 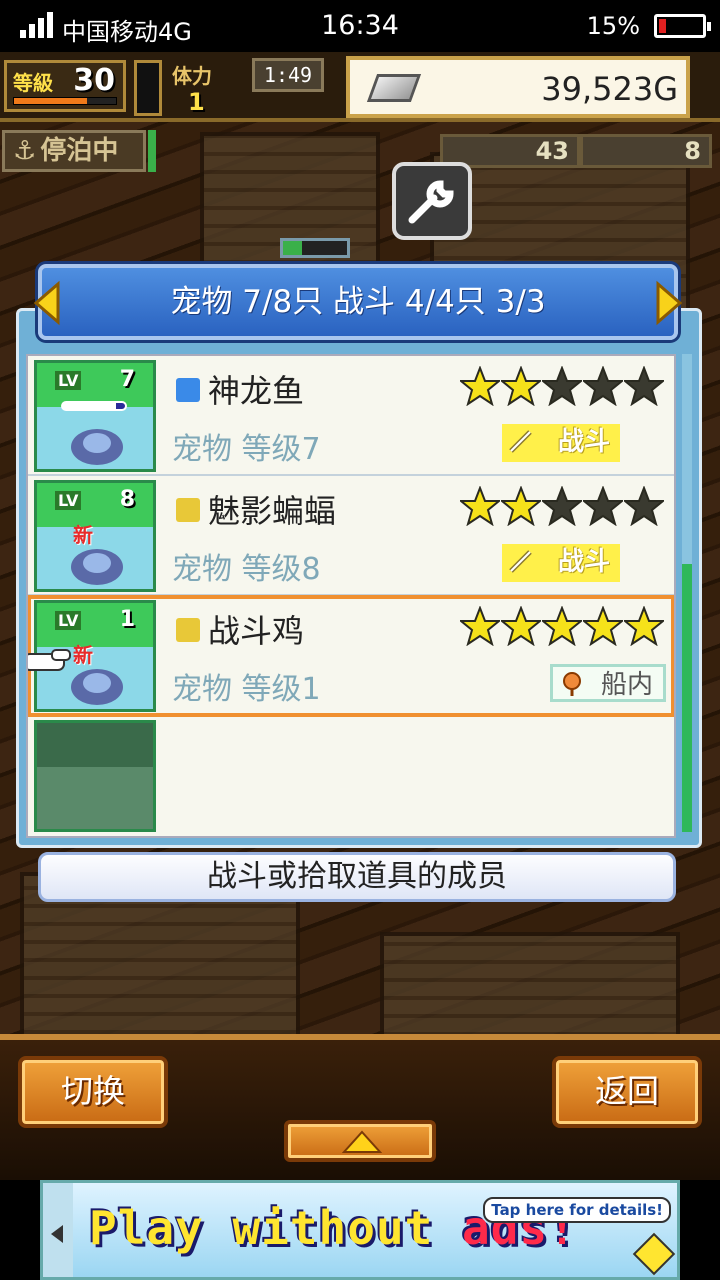 I want to click on pet-subtitle: 宠物 等级8, so click(x=246, y=569).